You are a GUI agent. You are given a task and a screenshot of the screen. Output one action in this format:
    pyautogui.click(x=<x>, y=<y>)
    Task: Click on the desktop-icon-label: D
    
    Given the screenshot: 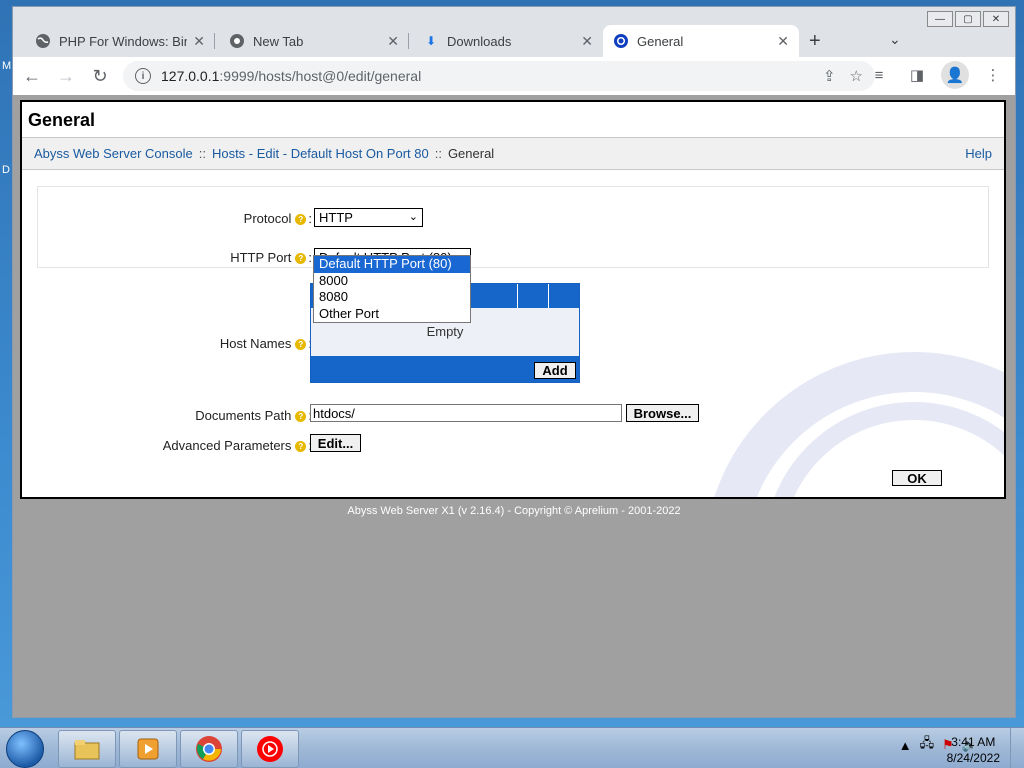 What is the action you would take?
    pyautogui.click(x=6, y=170)
    